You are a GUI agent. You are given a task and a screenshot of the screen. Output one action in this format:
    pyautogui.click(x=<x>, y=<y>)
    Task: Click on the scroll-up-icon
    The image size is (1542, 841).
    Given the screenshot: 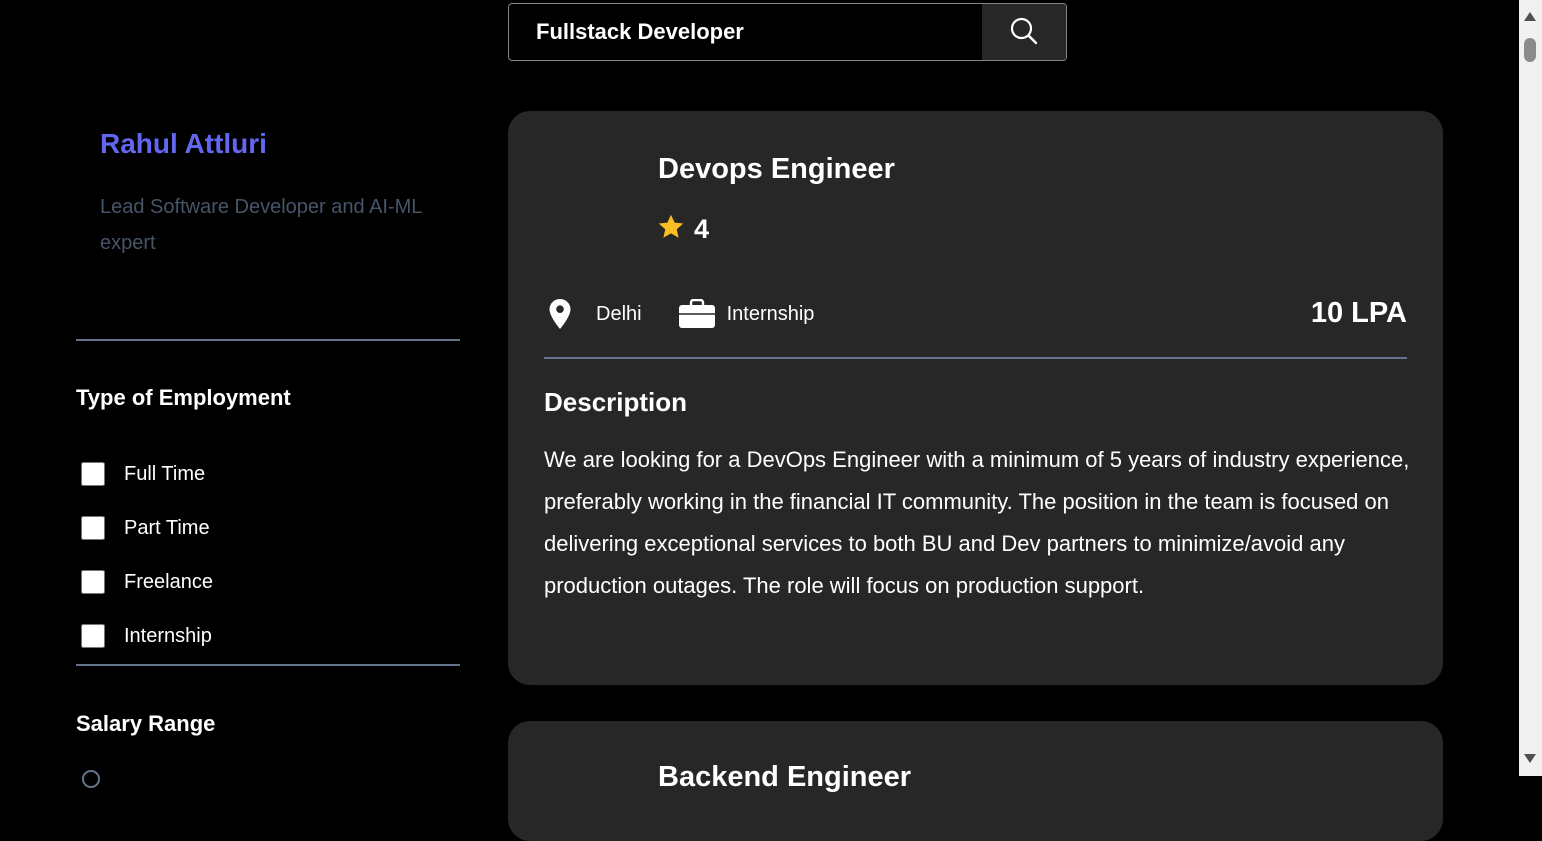 What is the action you would take?
    pyautogui.click(x=1530, y=16)
    